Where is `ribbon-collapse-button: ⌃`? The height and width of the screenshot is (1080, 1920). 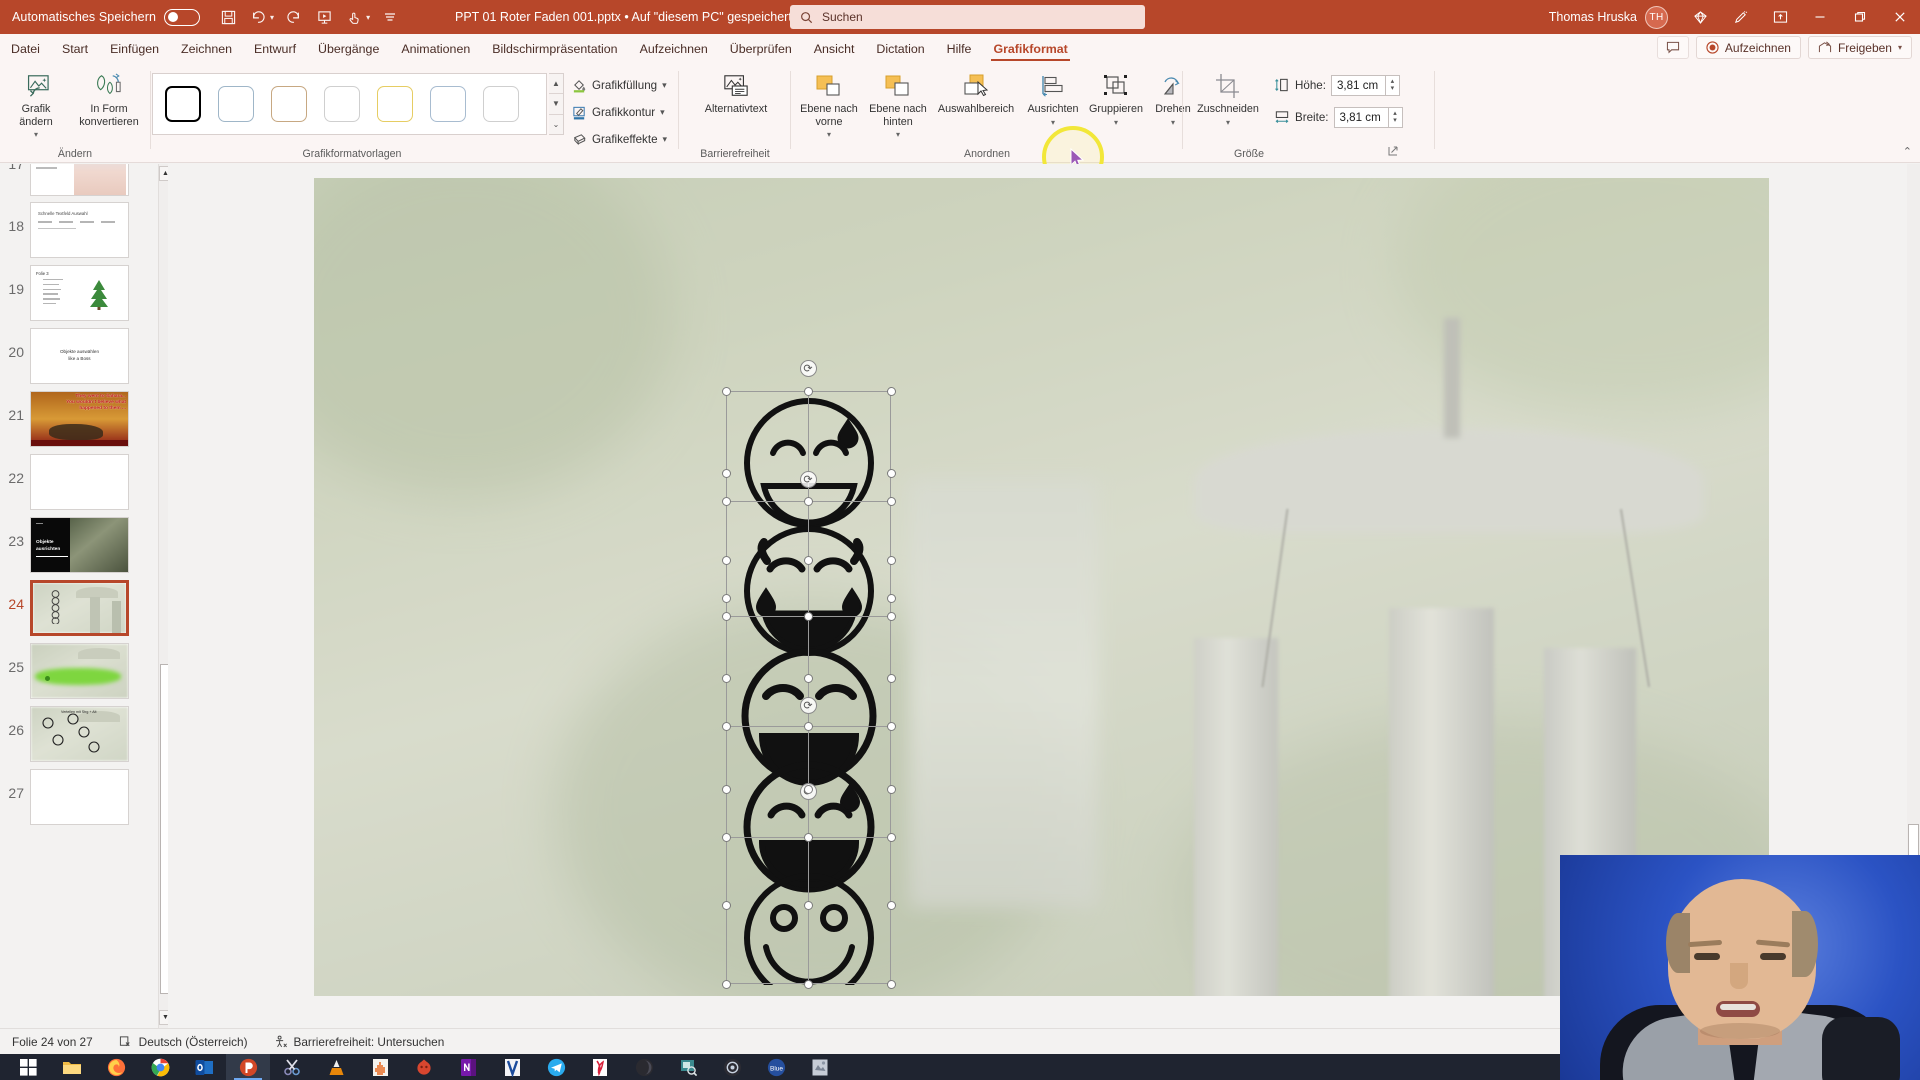
ribbon-collapse-button: ⌃ is located at coordinates (1907, 151).